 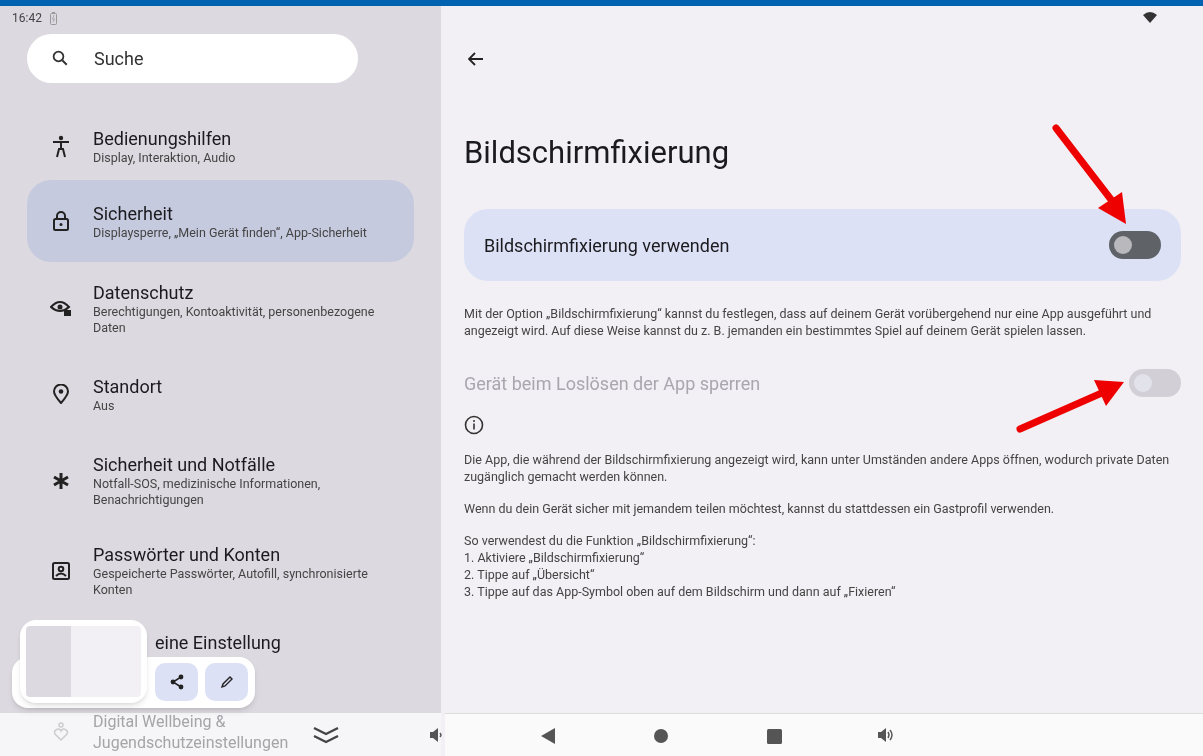 I want to click on heart-icon, so click(x=61, y=732).